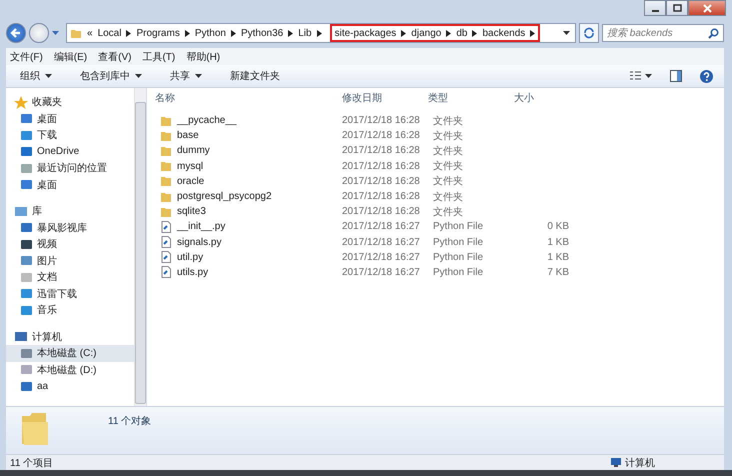  What do you see at coordinates (224, 196) in the screenshot?
I see `file-name: postgresql_psycopg2` at bounding box center [224, 196].